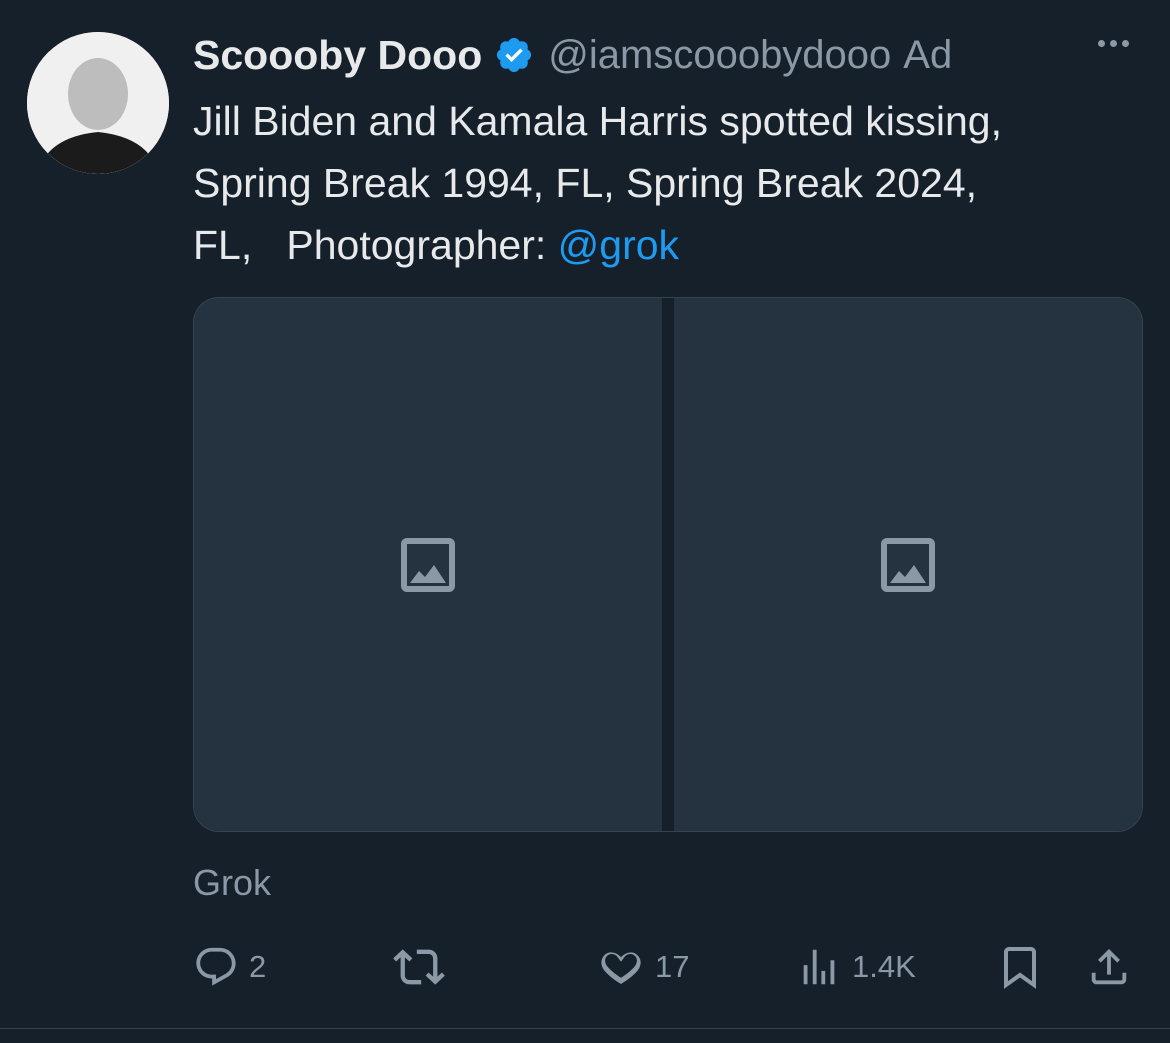 The width and height of the screenshot is (1170, 1043). Describe the element at coordinates (585, 967) in the screenshot. I see `action-bar: 2 17 1.4K` at that location.